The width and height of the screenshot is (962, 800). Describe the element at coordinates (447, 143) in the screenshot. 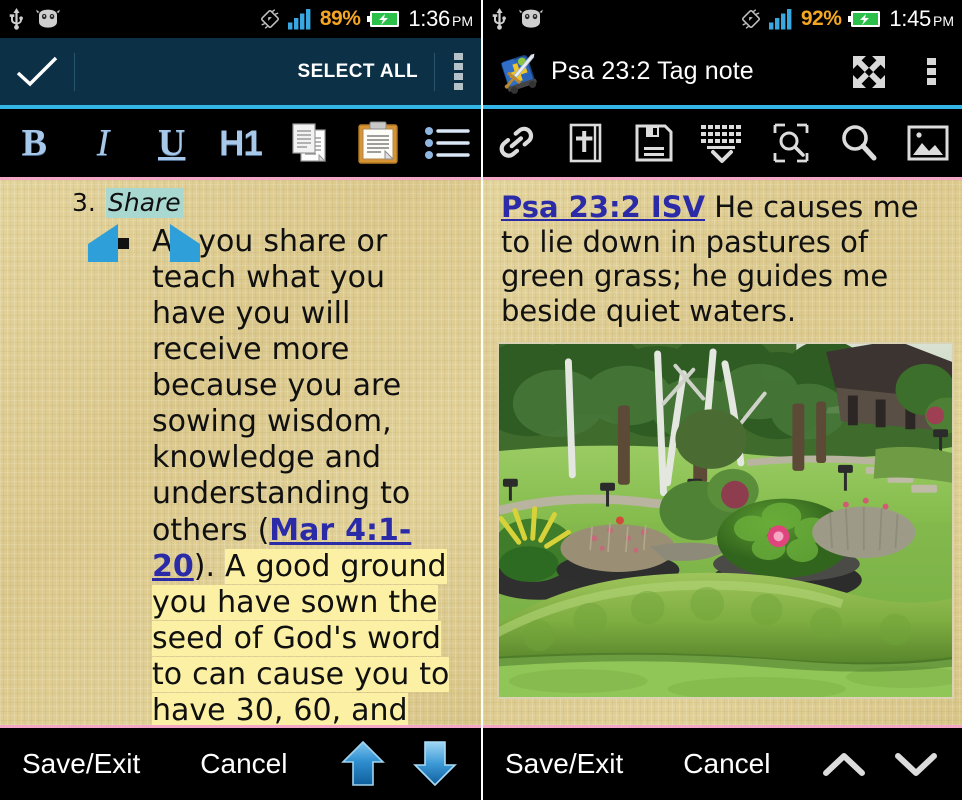

I see `bullet-list-button` at that location.